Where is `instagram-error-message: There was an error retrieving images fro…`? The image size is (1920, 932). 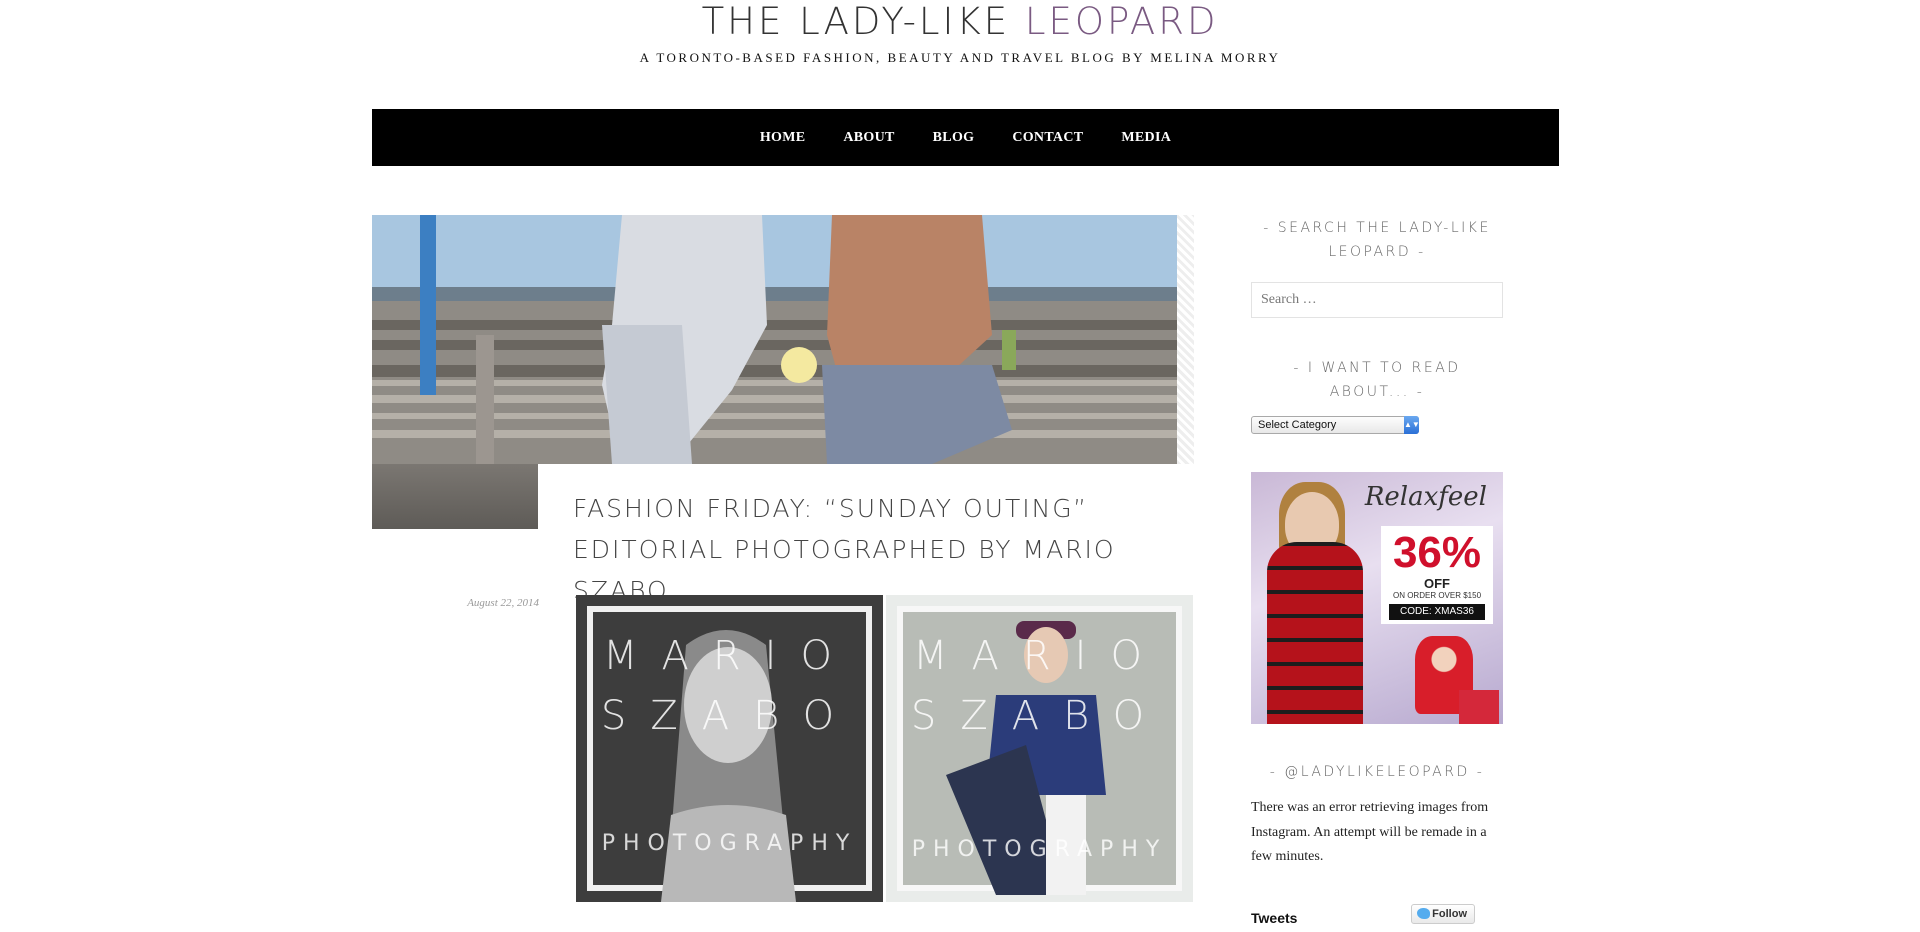
instagram-error-message: There was an error retrieving images fro… is located at coordinates (1370, 832).